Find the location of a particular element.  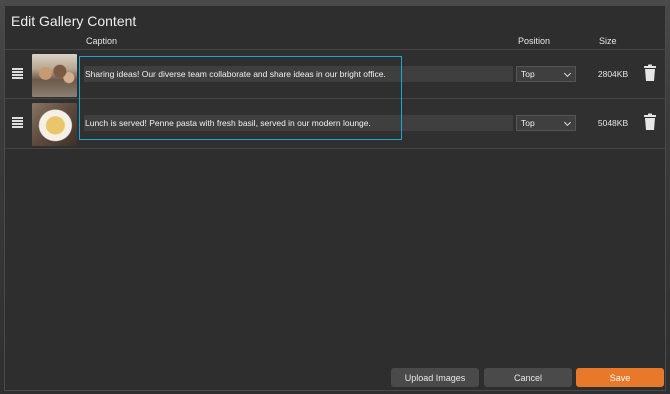

table-row: Top 5048KB is located at coordinates (335, 123).